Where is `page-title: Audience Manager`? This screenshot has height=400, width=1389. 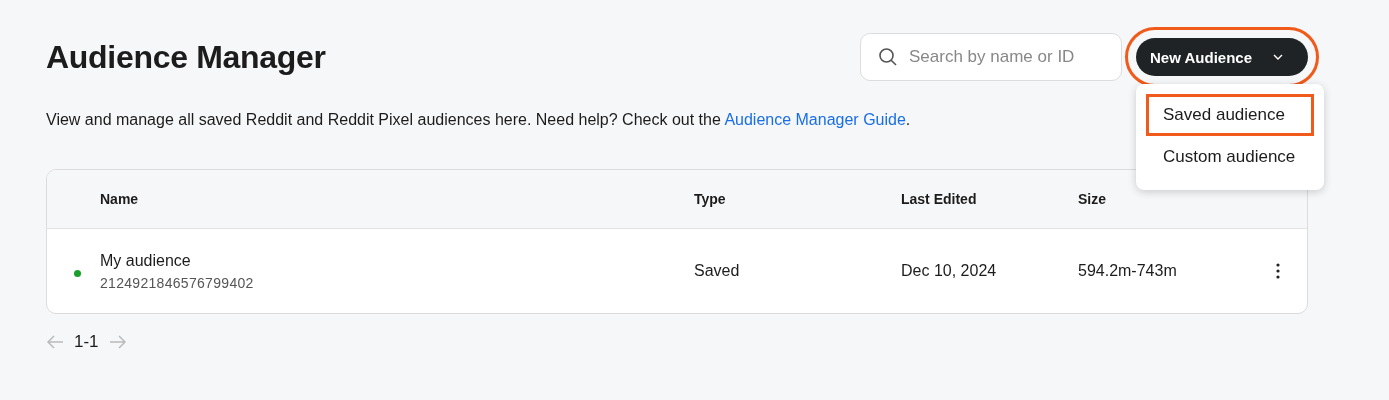
page-title: Audience Manager is located at coordinates (186, 57).